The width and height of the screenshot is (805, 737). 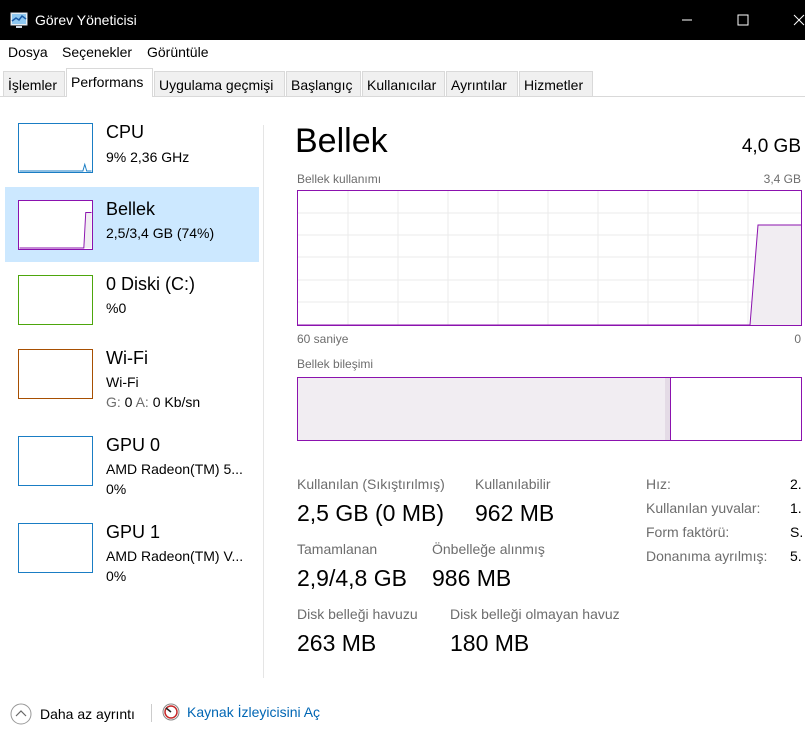 What do you see at coordinates (148, 157) in the screenshot?
I see `resource-subtitle: 9% 2,36 GHz` at bounding box center [148, 157].